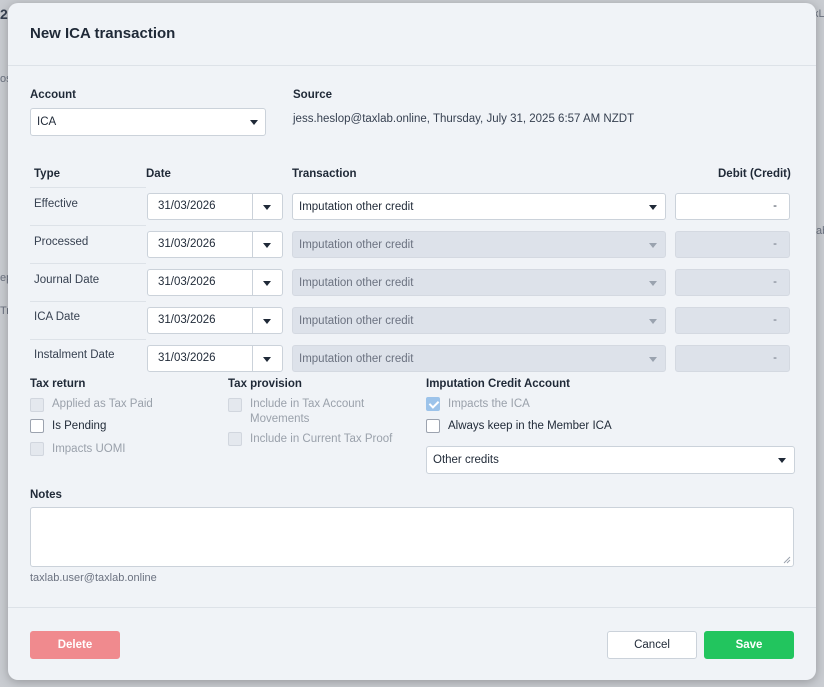  I want to click on footer-divider, so click(412, 607).